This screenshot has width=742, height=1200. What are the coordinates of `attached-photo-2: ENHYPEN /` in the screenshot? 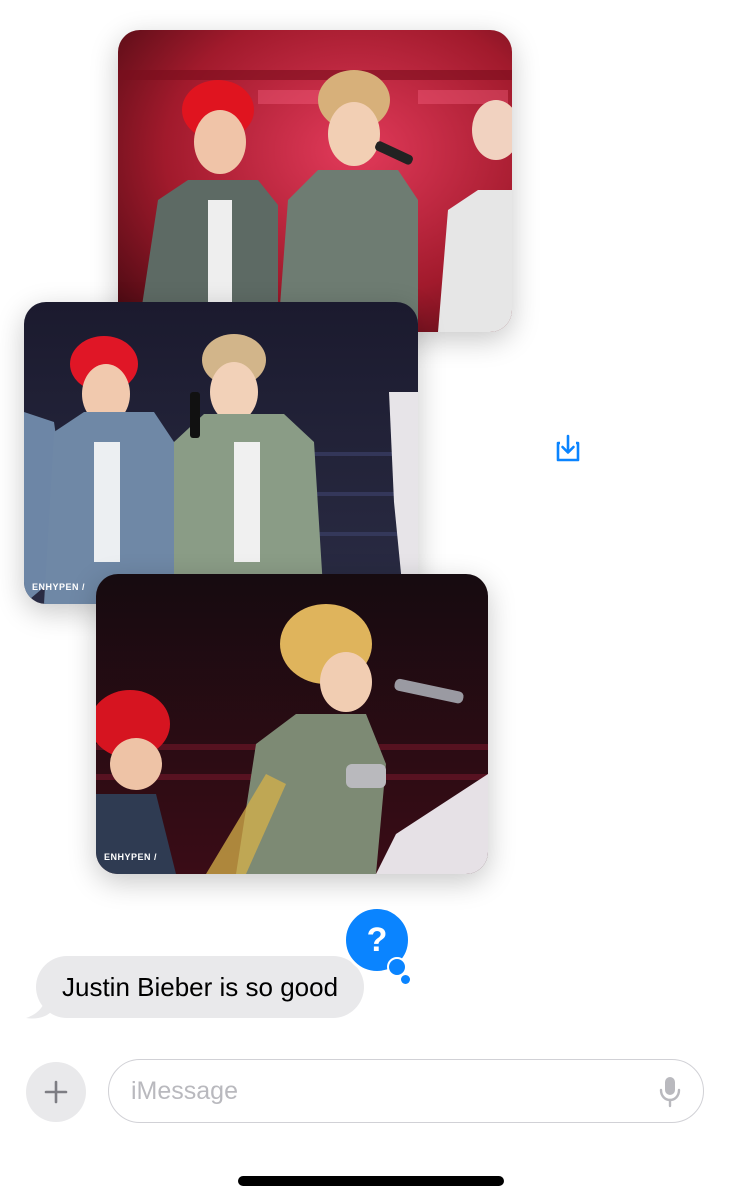 It's located at (221, 453).